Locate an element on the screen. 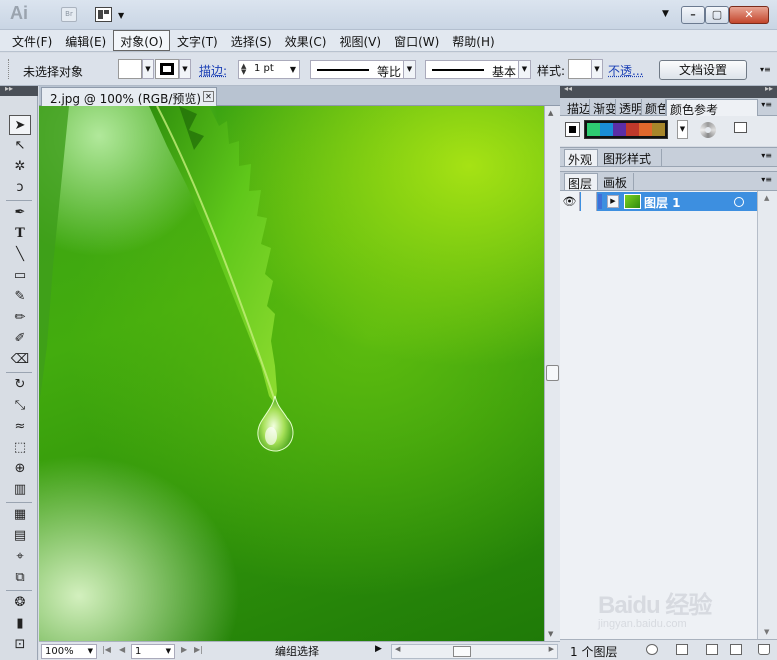 This screenshot has width=777, height=660. panel-dock-header: ◂◂ ▸▸ is located at coordinates (668, 91).